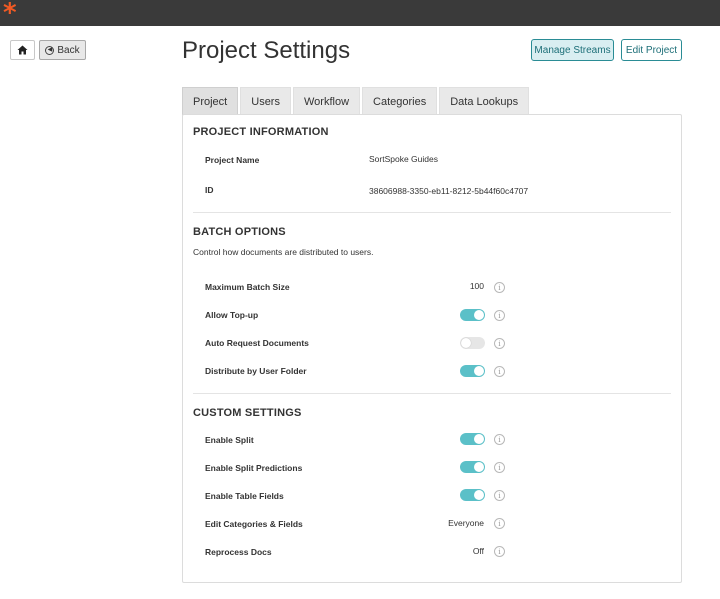 The height and width of the screenshot is (599, 720). What do you see at coordinates (472, 439) in the screenshot?
I see `enable-split-toggle` at bounding box center [472, 439].